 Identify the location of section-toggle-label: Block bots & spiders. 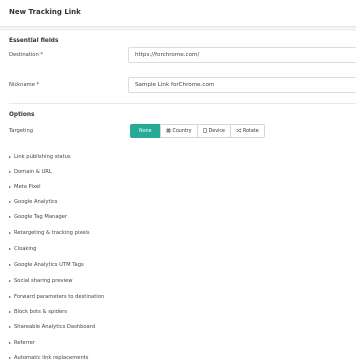
(40, 312).